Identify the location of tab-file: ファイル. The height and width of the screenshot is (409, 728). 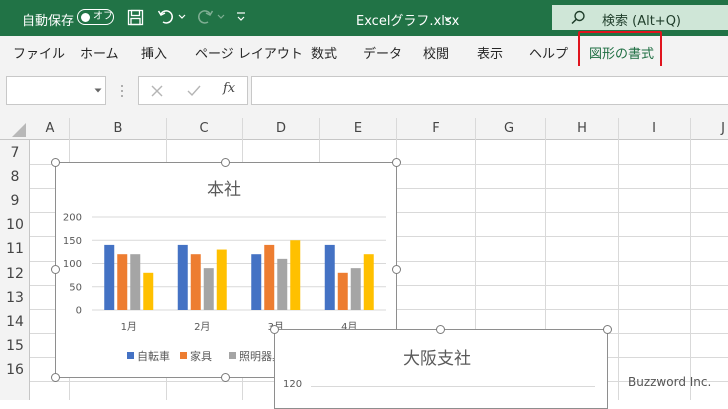
(39, 52).